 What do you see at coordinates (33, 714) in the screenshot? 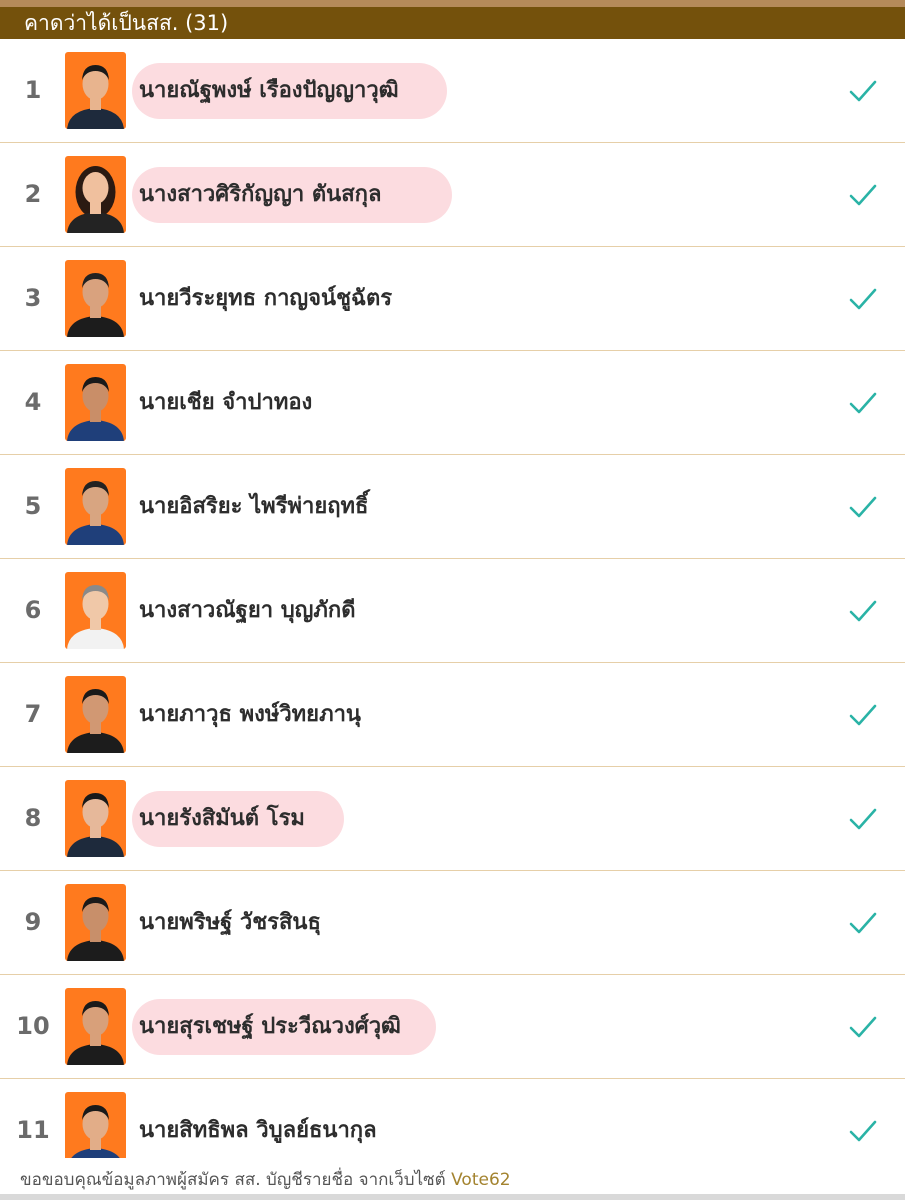
I see `candidate-rank: 7` at bounding box center [33, 714].